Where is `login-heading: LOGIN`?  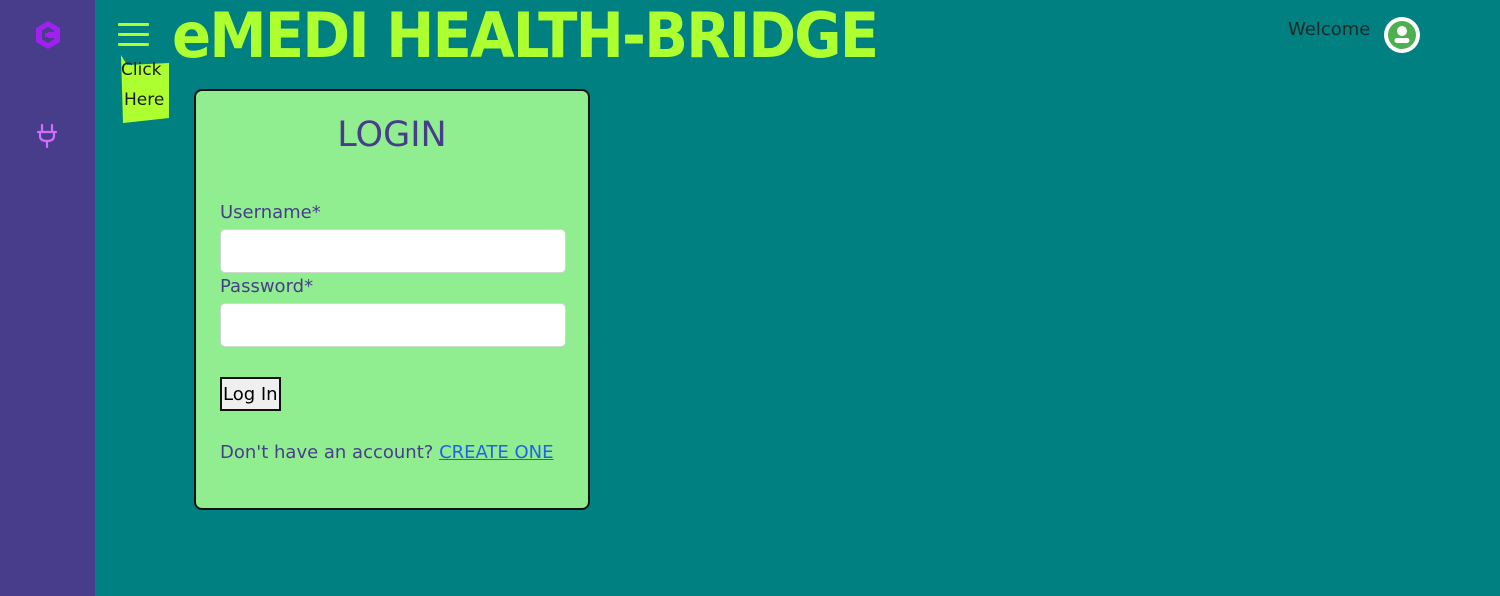
login-heading: LOGIN is located at coordinates (392, 135).